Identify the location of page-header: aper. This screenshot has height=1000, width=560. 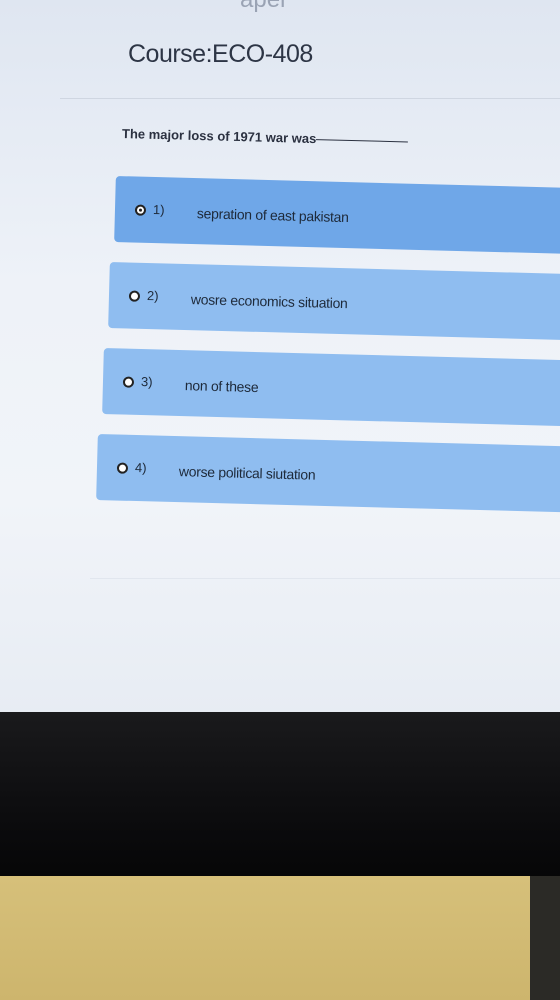
(264, 7).